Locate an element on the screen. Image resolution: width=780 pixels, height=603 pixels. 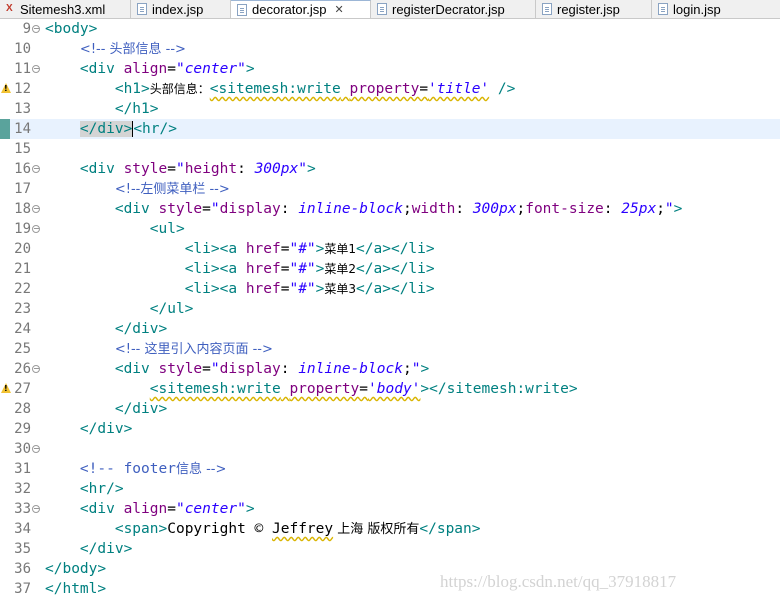
code-text: </html> is located at coordinates (76, 589).